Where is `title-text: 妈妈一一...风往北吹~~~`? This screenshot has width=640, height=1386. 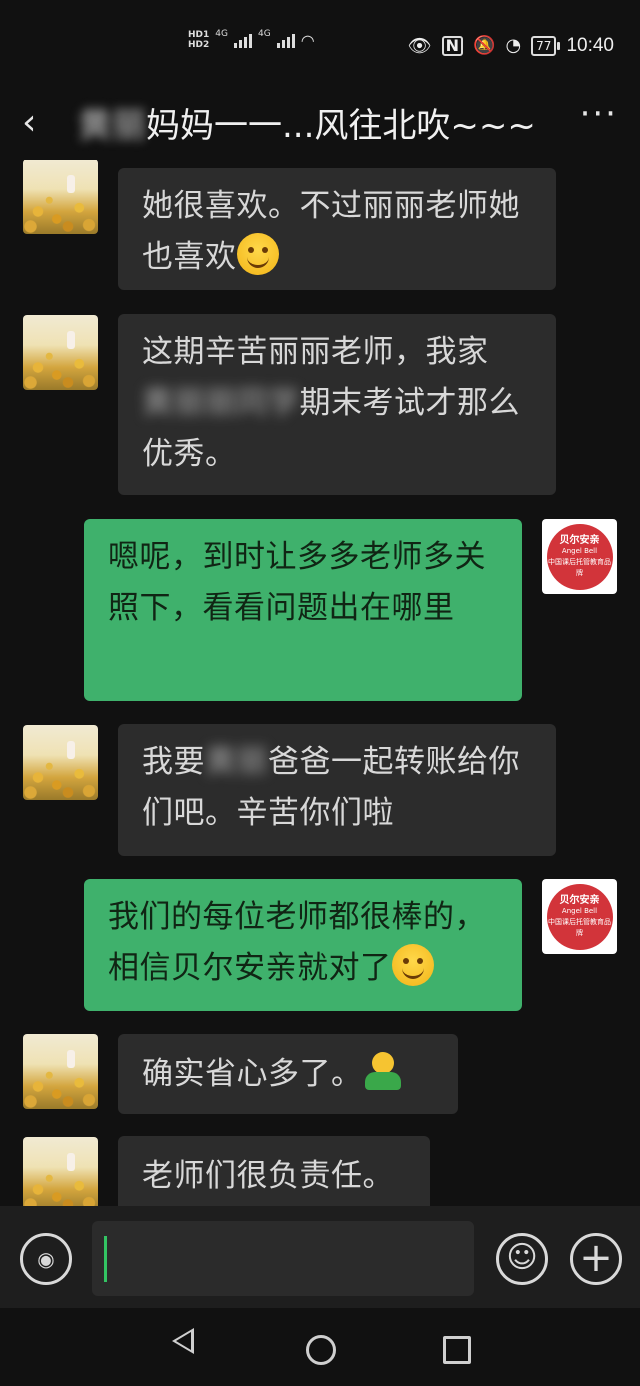 title-text: 妈妈一一...风往北吹~~~ is located at coordinates (341, 126).